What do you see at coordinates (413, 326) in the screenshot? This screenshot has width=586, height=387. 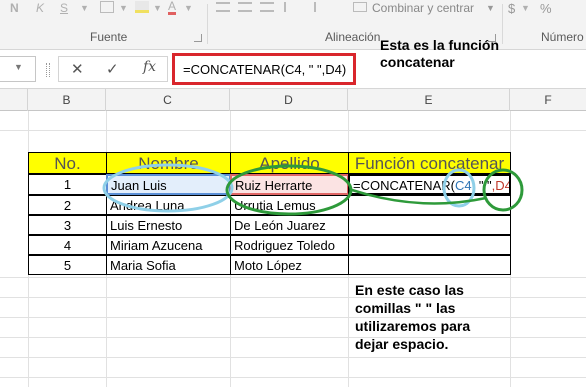 I see `annotation-bottom-line: utilizaremos para` at bounding box center [413, 326].